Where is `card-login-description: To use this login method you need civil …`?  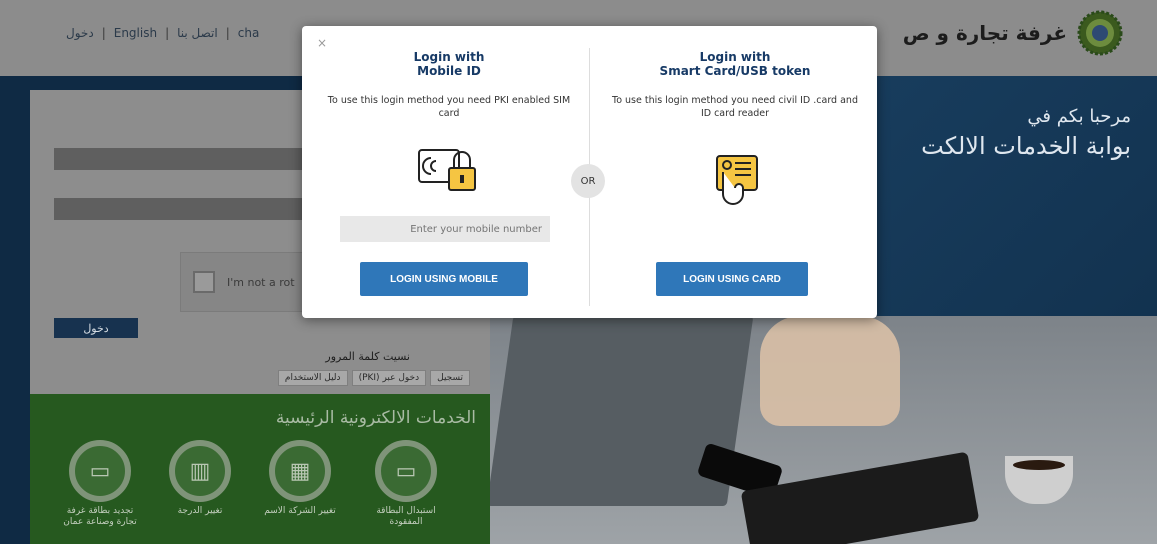 card-login-description: To use this login method you need civil … is located at coordinates (735, 106).